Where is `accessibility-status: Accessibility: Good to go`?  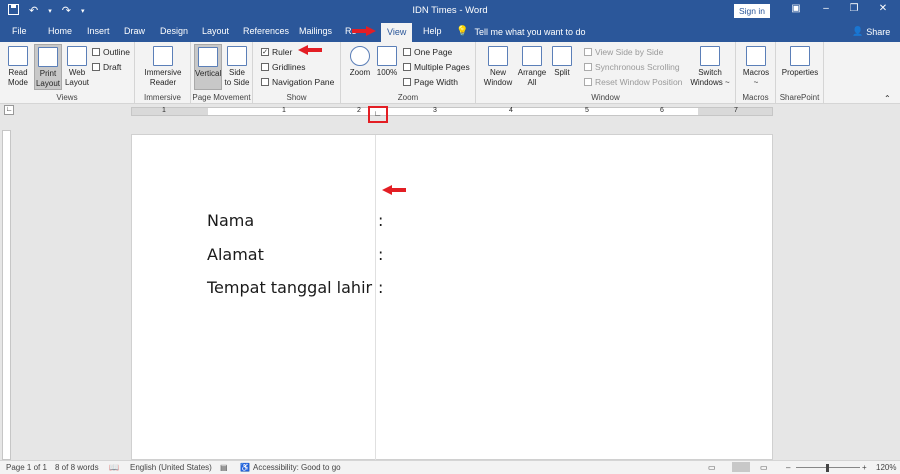
accessibility-status: Accessibility: Good to go is located at coordinates (297, 467).